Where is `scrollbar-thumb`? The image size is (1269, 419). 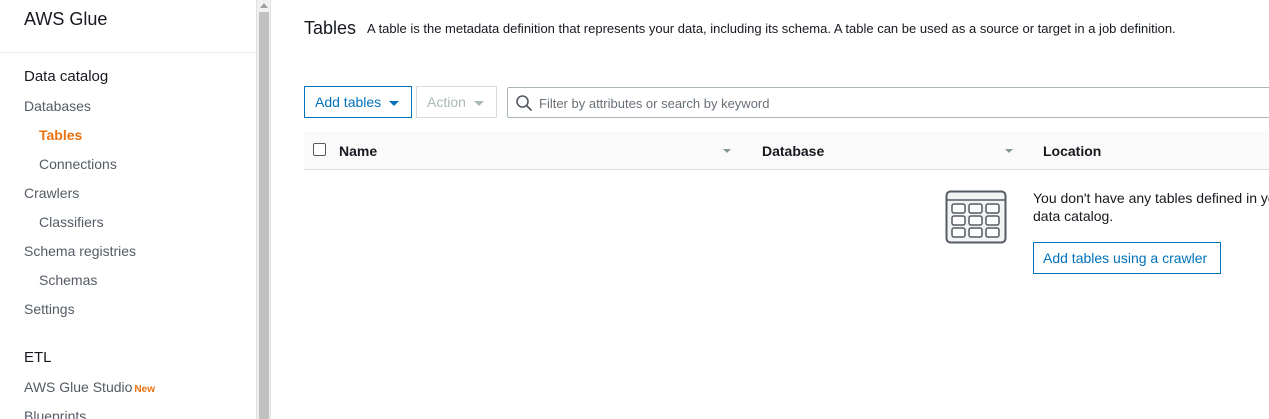
scrollbar-thumb is located at coordinates (264, 215).